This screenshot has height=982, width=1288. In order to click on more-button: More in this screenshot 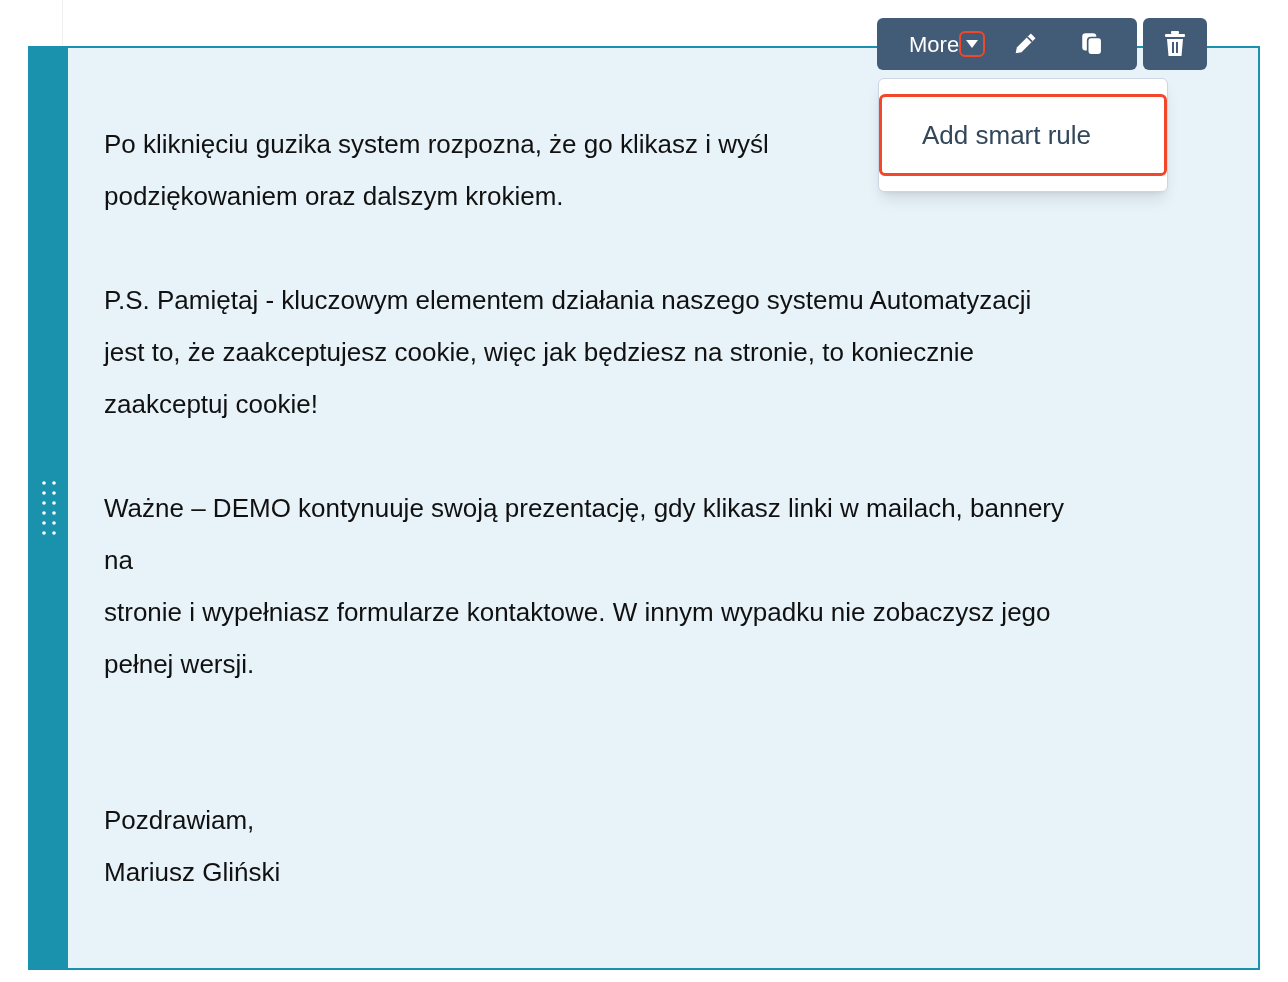, I will do `click(934, 44)`.